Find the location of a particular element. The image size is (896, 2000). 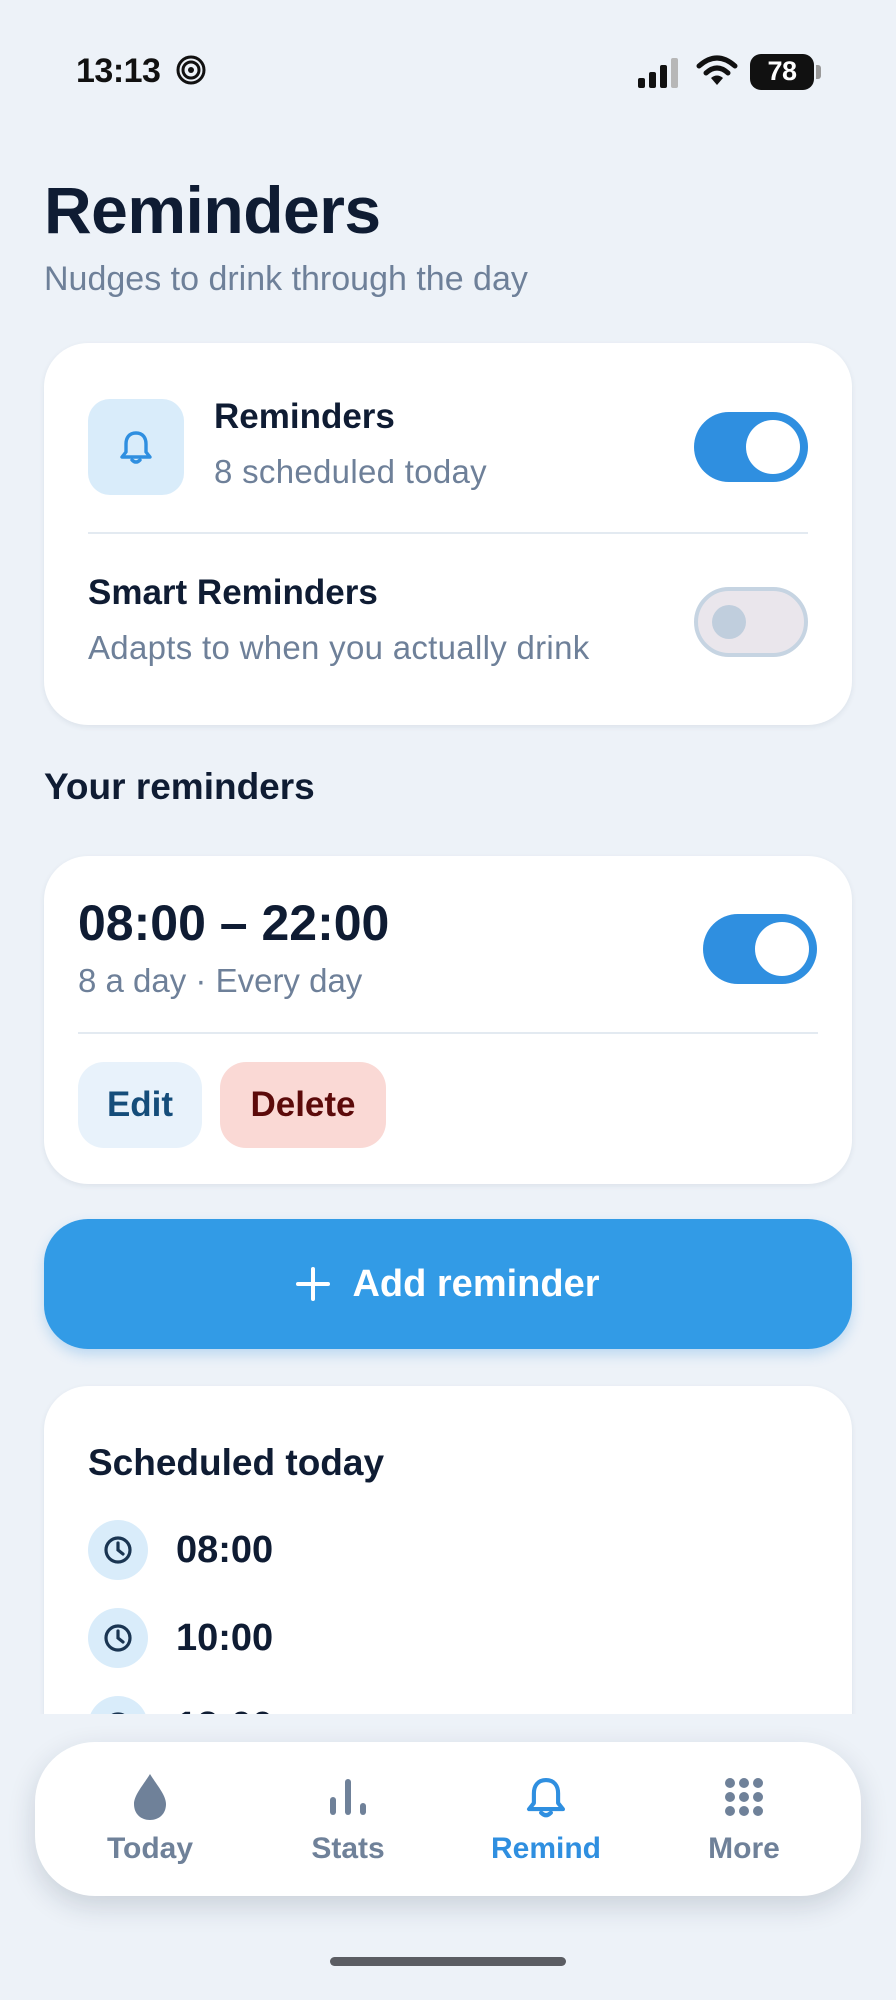

reminders-setting-title: Reminders is located at coordinates (304, 416).